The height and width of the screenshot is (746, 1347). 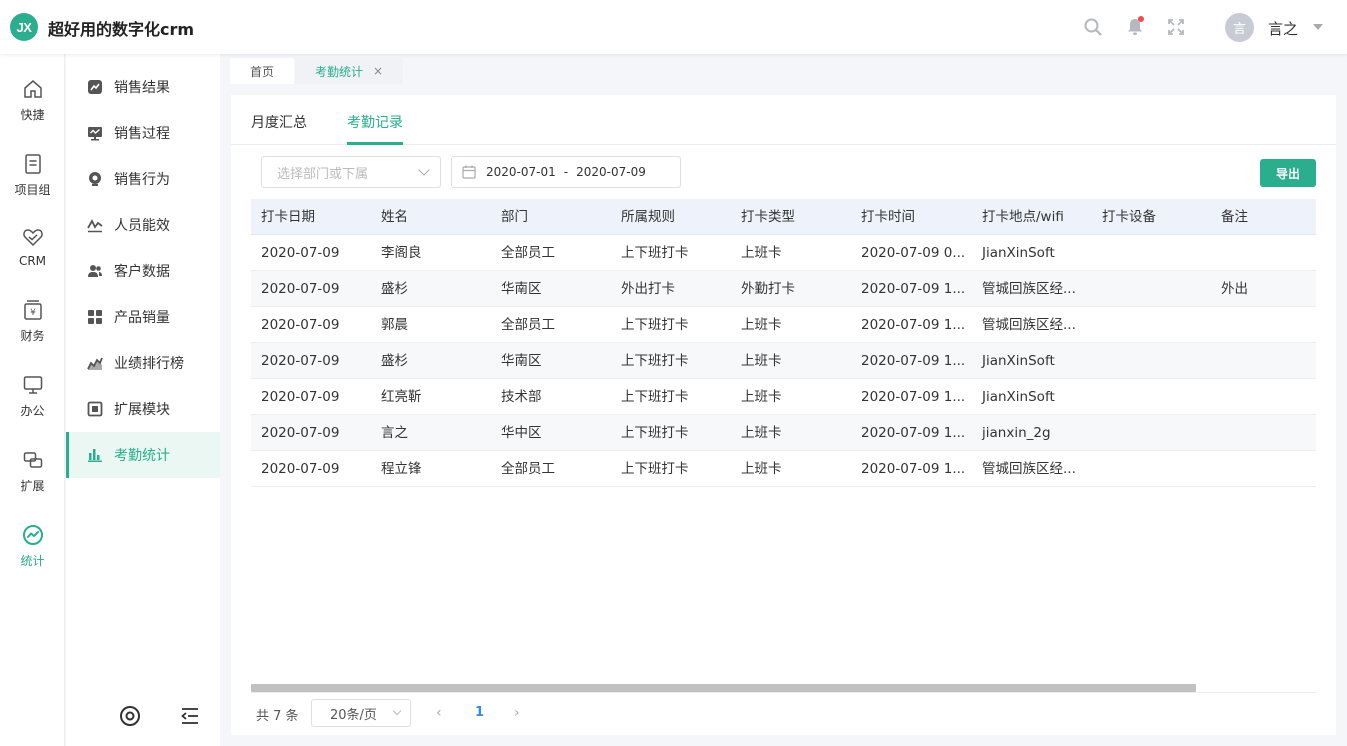 I want to click on subnav-item-ranking: 业绩排行榜, so click(x=143, y=363).